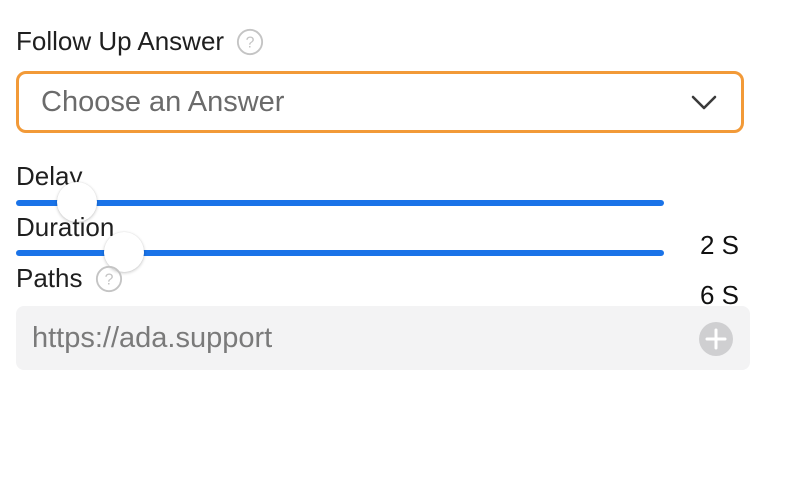 The height and width of the screenshot is (482, 786). I want to click on follow-up-answer-label: Follow Up Answer, so click(120, 41).